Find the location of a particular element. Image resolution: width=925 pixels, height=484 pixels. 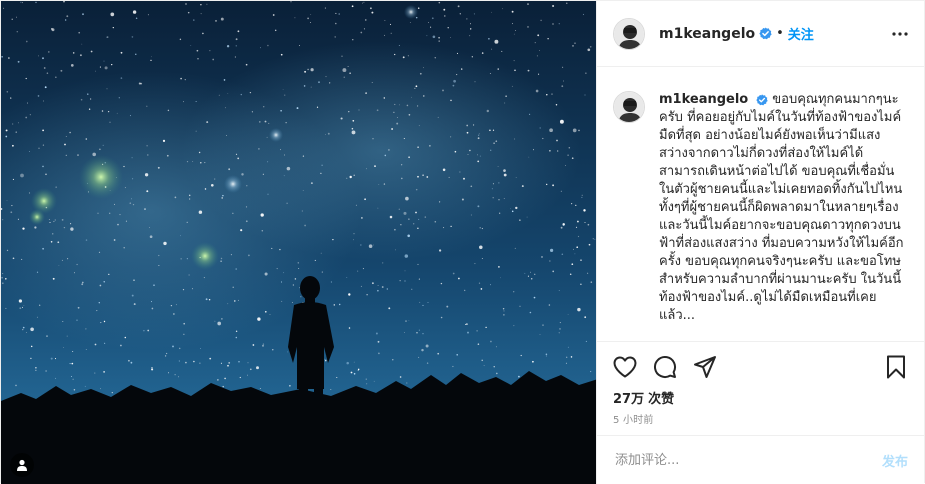

avatar is located at coordinates (629, 33).